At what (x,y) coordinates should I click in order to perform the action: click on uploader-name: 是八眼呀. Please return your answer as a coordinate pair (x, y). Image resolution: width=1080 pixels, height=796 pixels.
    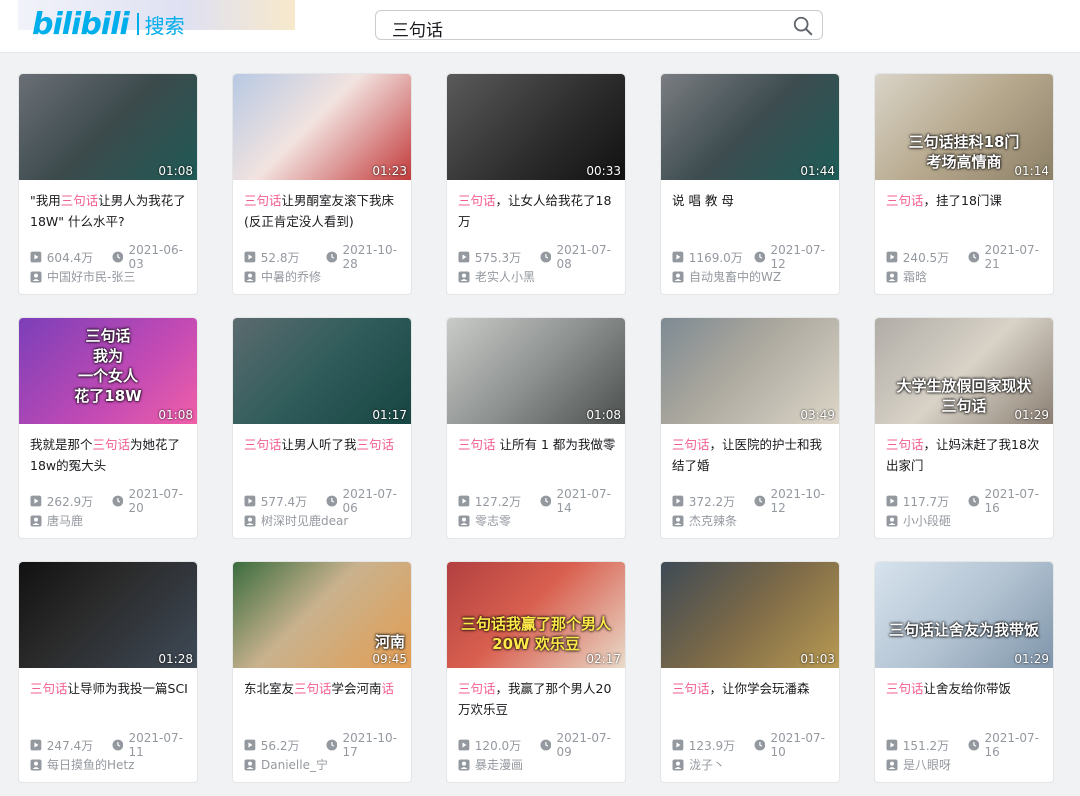
    Looking at the image, I should click on (927, 764).